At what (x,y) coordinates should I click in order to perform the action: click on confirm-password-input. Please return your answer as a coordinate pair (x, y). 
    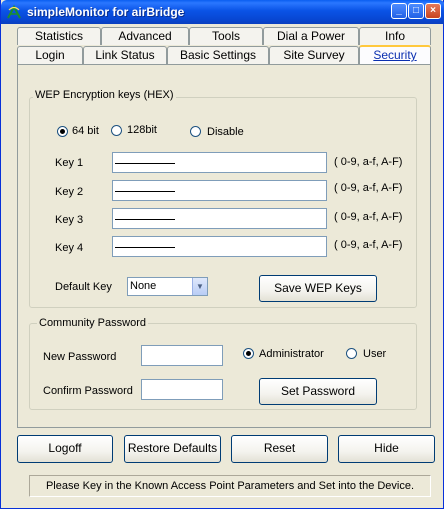
    Looking at the image, I should click on (182, 389).